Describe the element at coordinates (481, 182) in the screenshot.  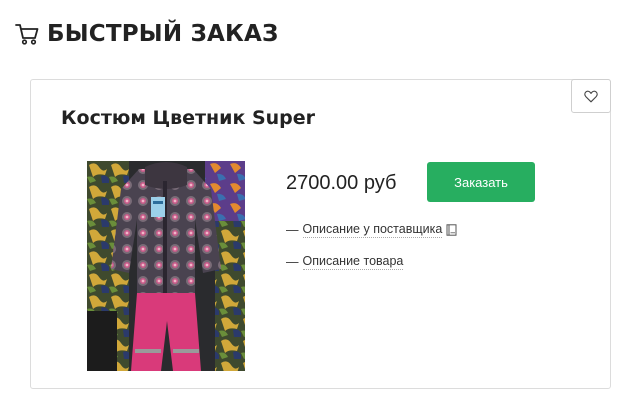
I see `order-button: Заказать` at that location.